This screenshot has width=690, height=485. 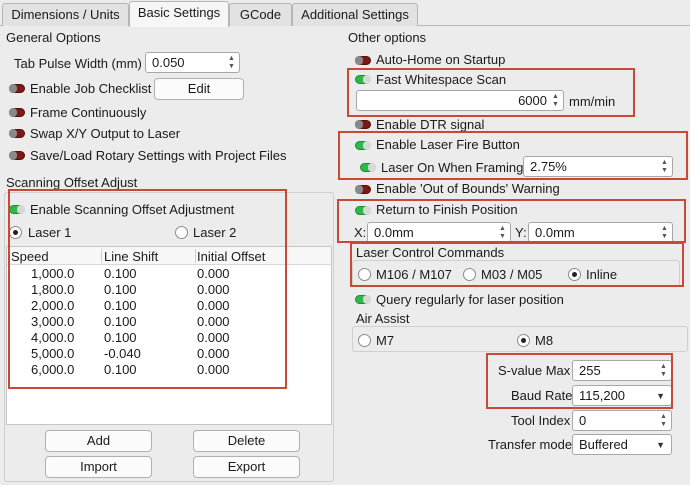 I want to click on laser1-radio, so click(x=15, y=232).